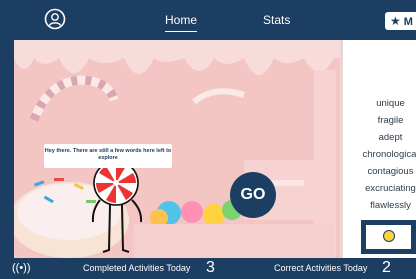 The image size is (416, 279). I want to click on correct-activities-label: Correct Activities Today, so click(321, 268).